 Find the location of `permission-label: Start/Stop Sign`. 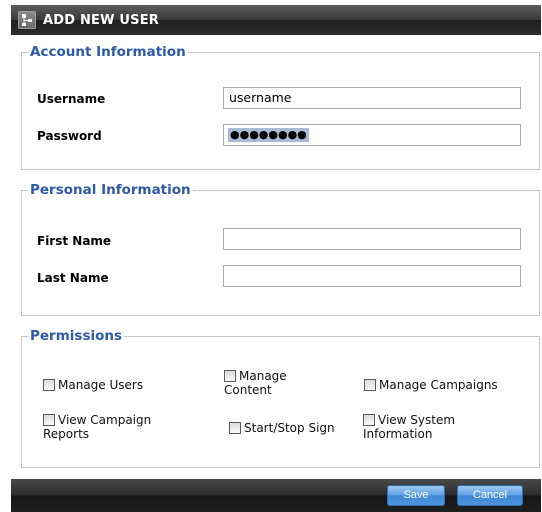

permission-label: Start/Stop Sign is located at coordinates (289, 428).